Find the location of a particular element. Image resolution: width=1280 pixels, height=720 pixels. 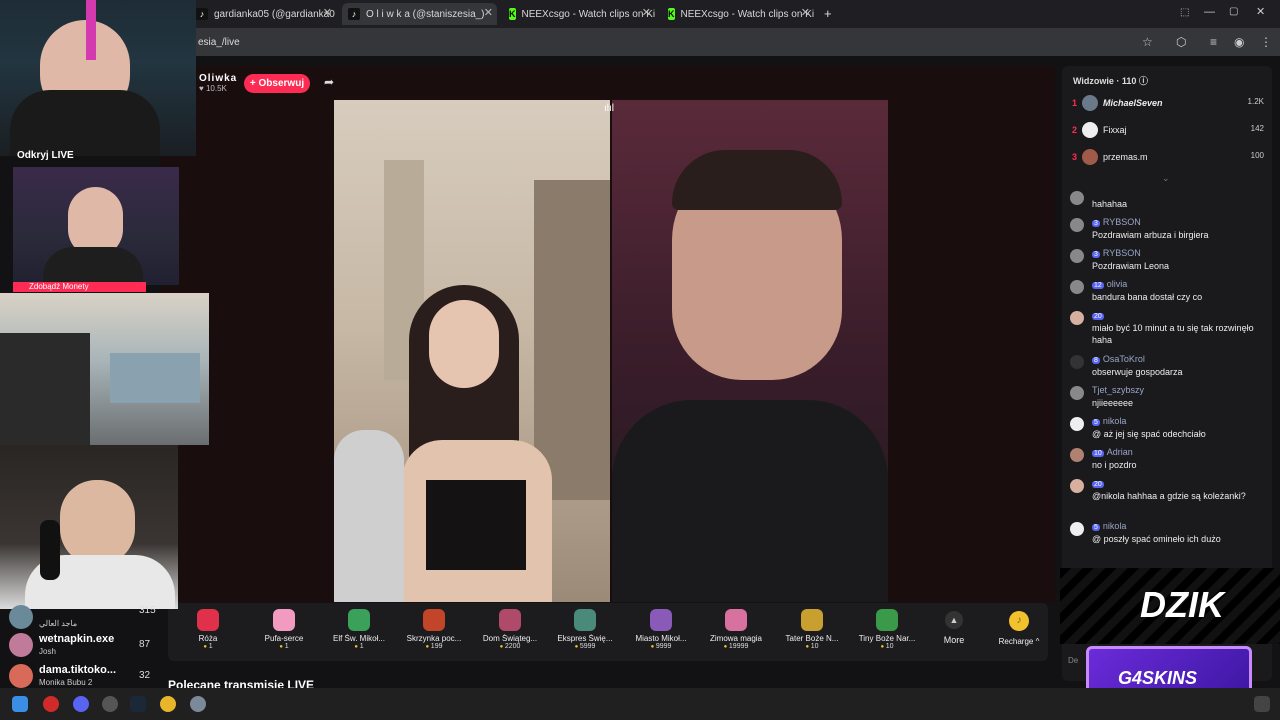

level-badge: 8 is located at coordinates (1096, 360).